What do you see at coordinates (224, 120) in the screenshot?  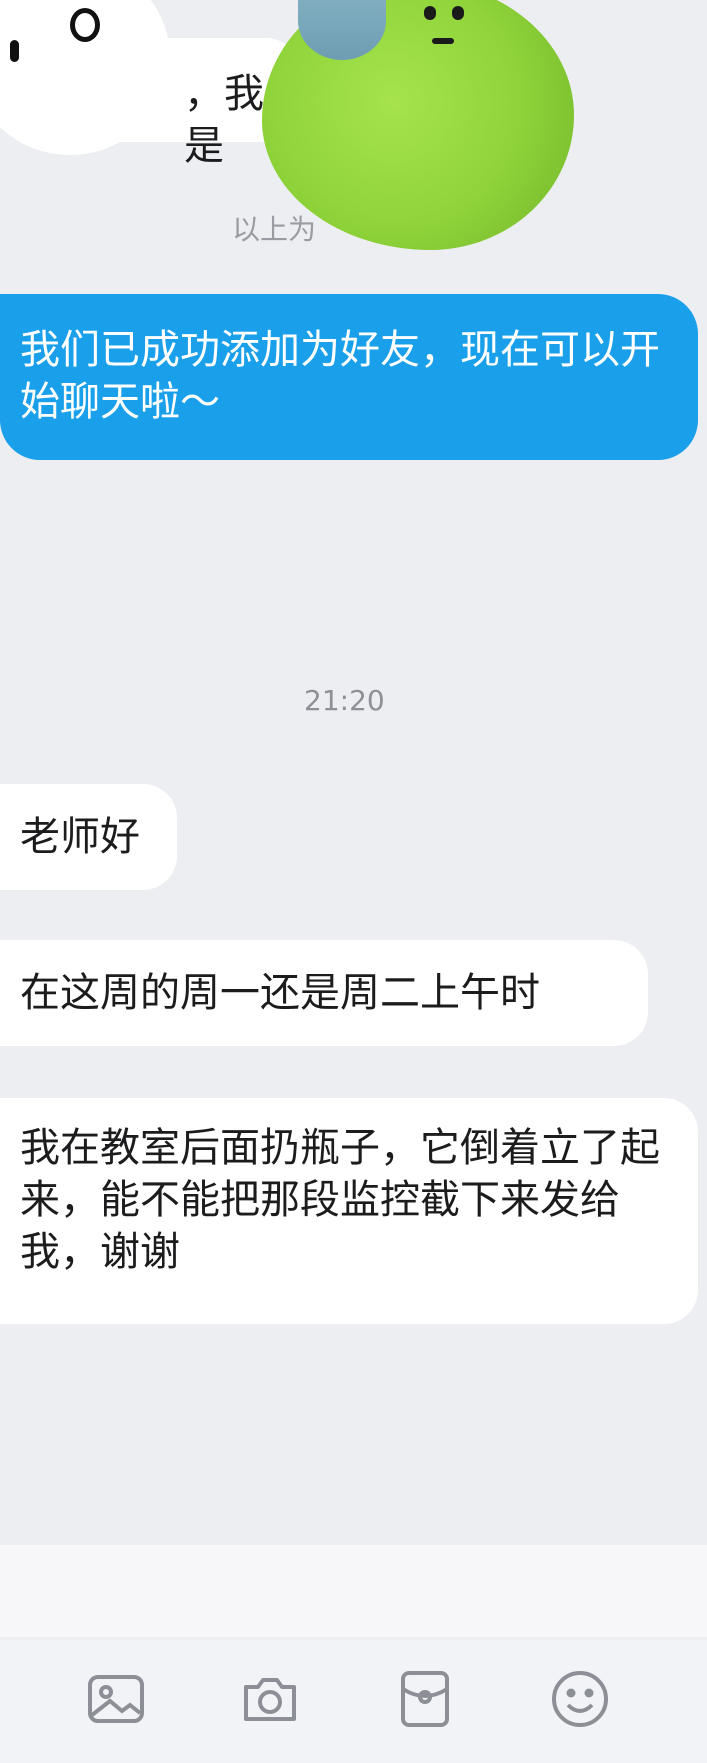 I see `message-text: ，我是` at bounding box center [224, 120].